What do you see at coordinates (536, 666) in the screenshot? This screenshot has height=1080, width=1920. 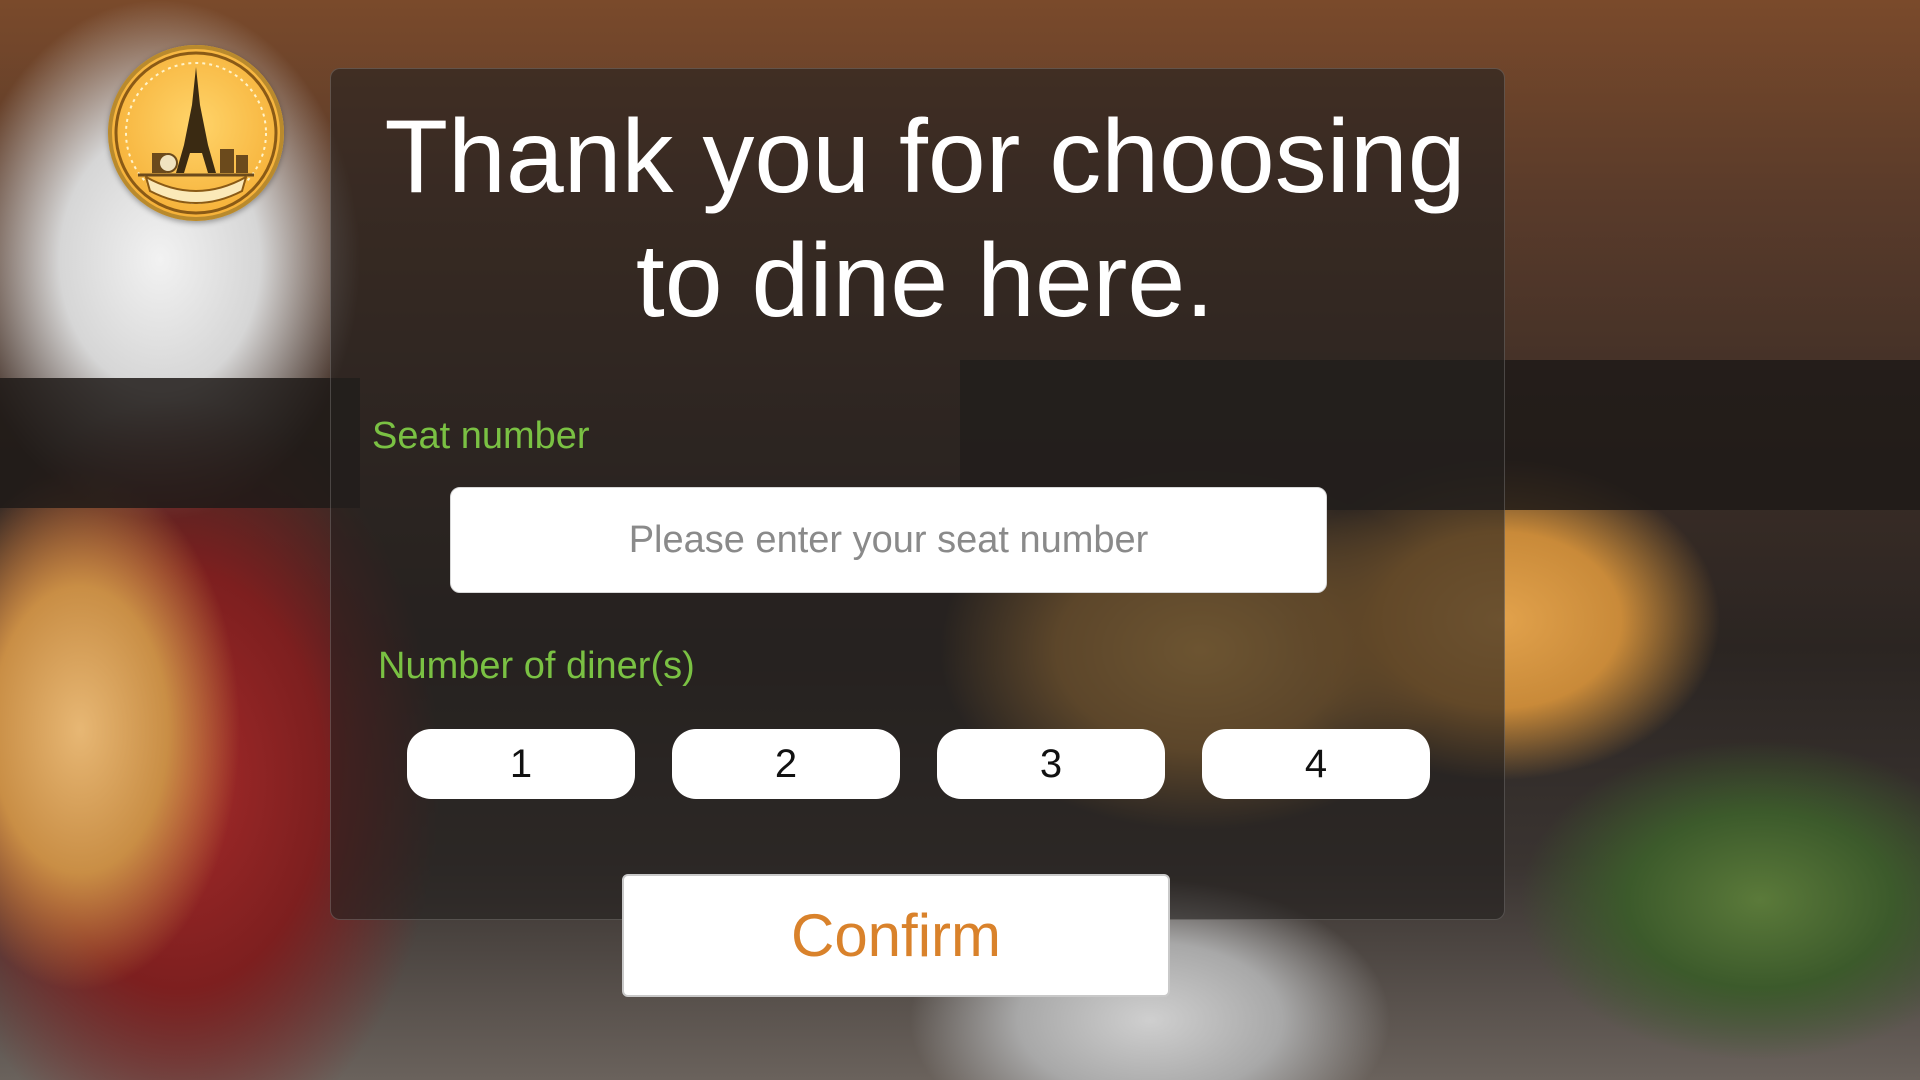 I see `diner-count-label: Number of diner(s)` at bounding box center [536, 666].